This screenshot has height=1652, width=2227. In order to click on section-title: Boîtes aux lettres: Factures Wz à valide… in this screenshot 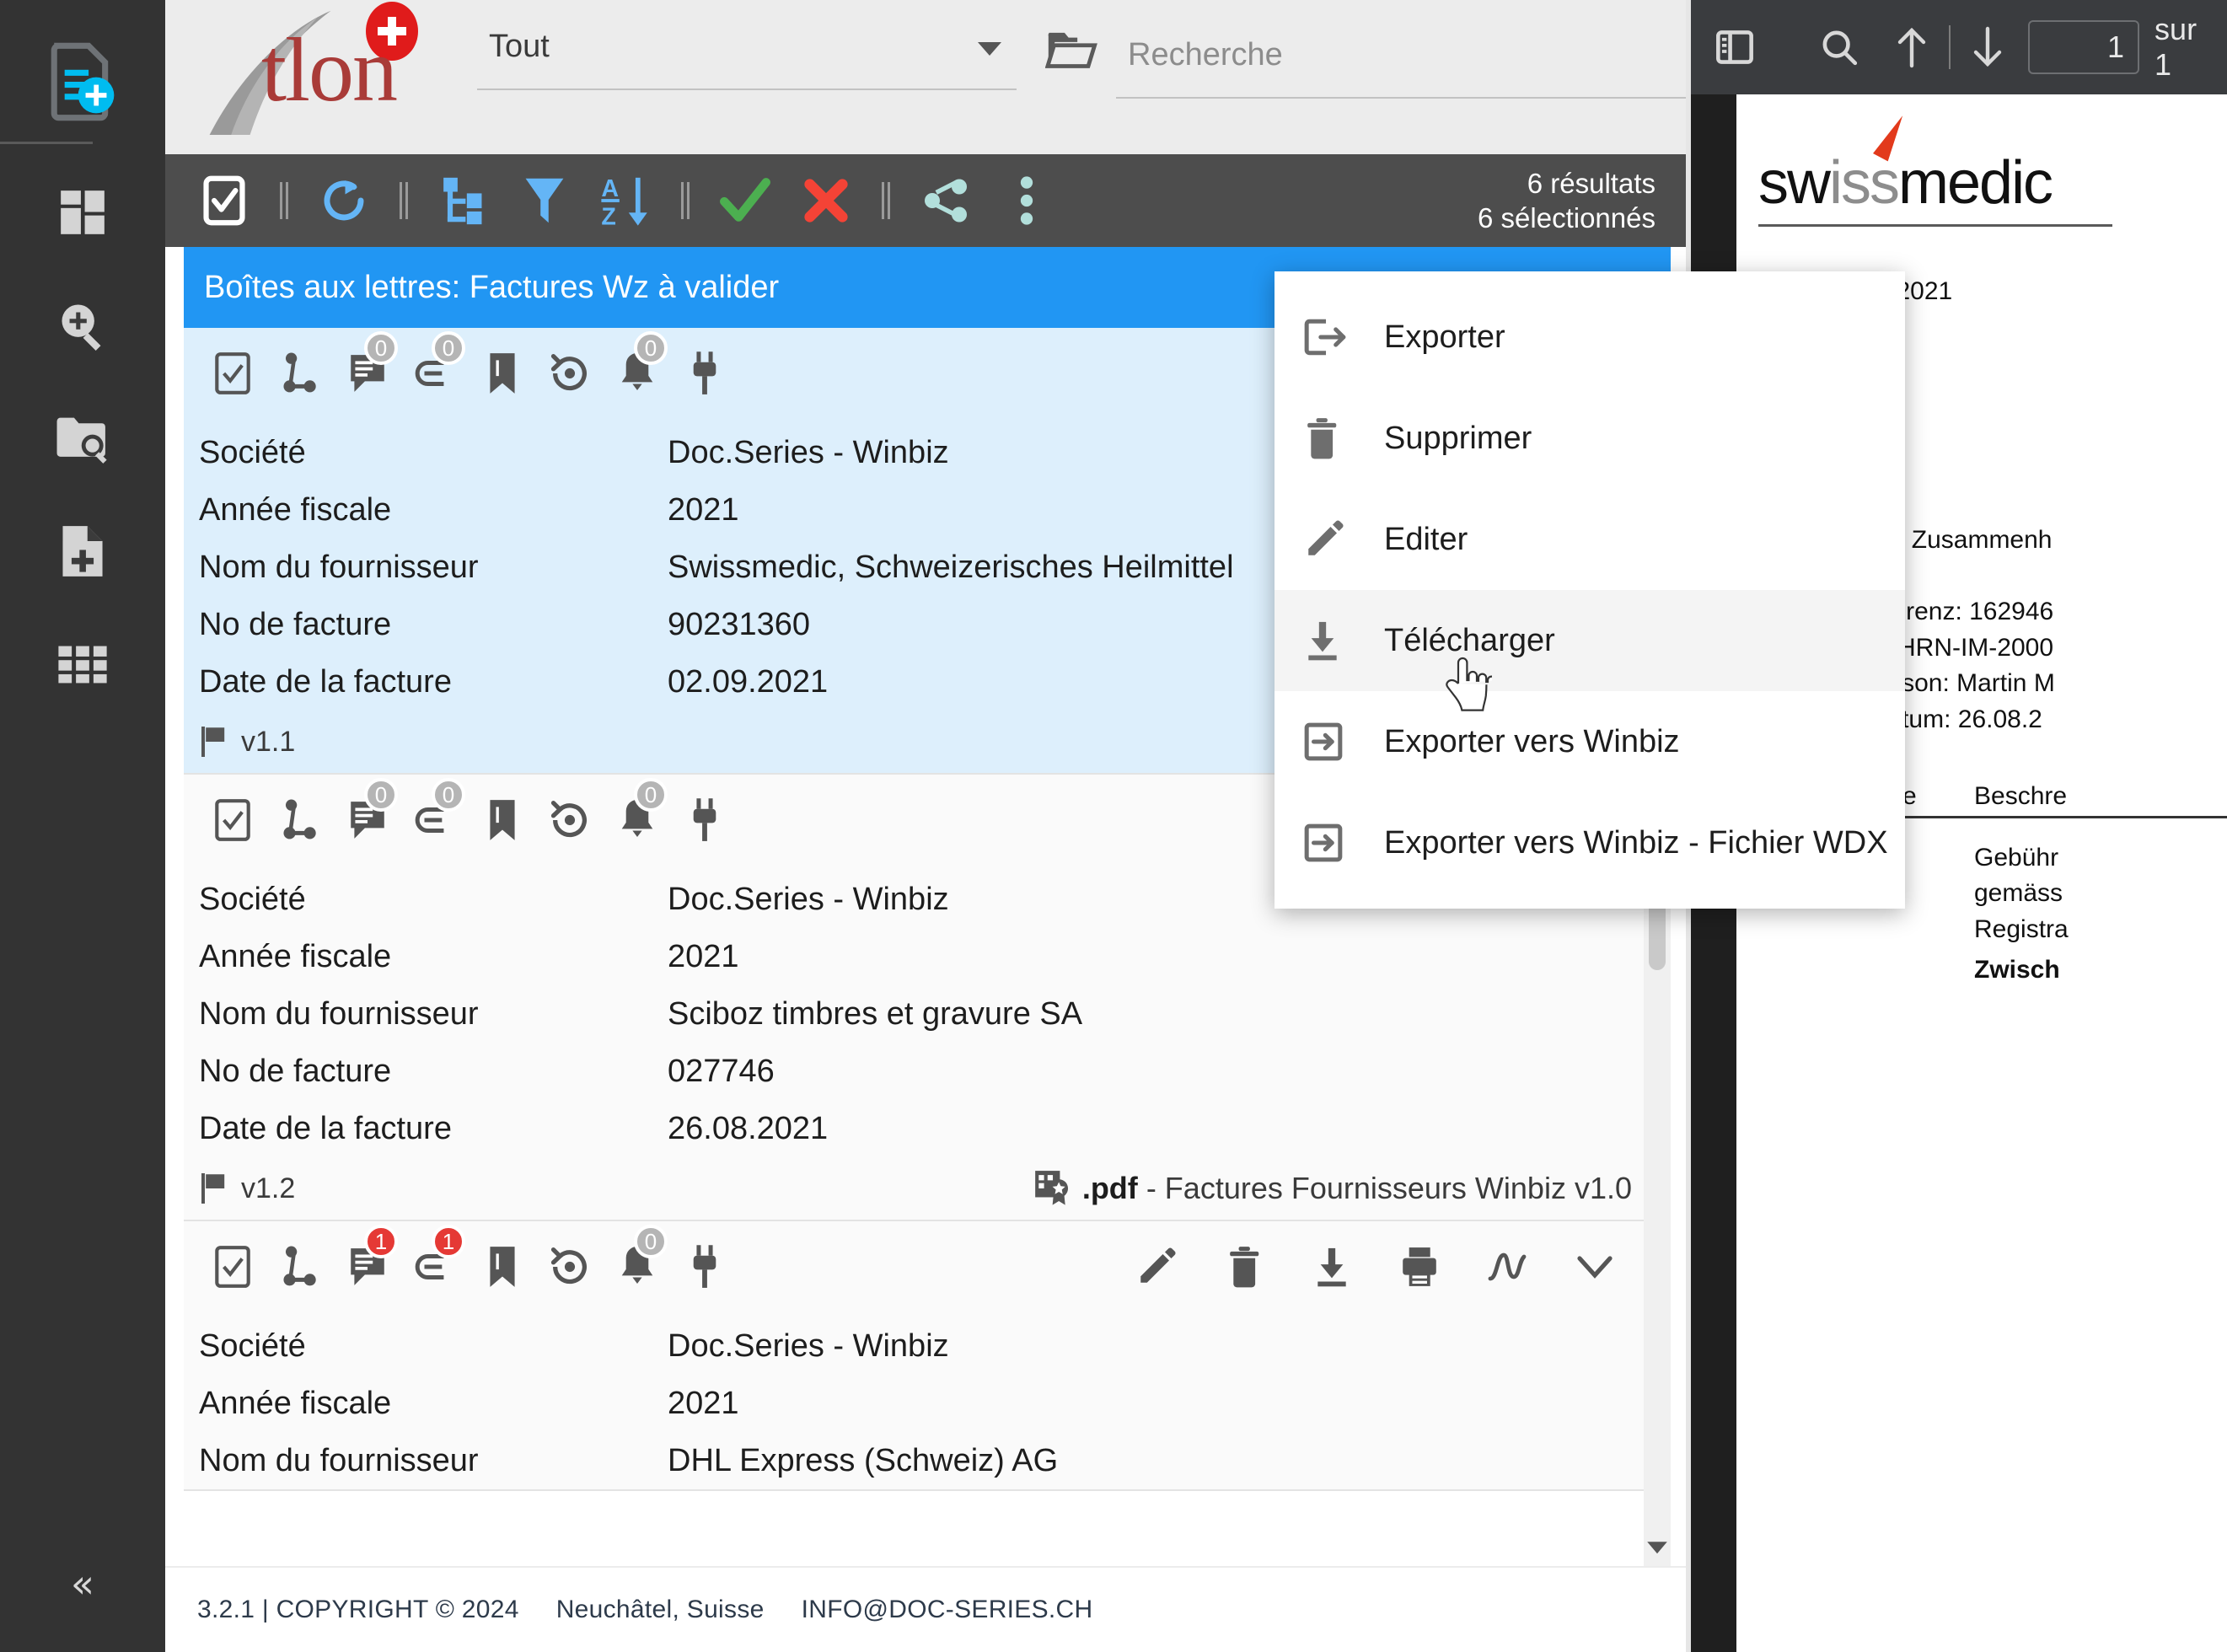, I will do `click(492, 287)`.